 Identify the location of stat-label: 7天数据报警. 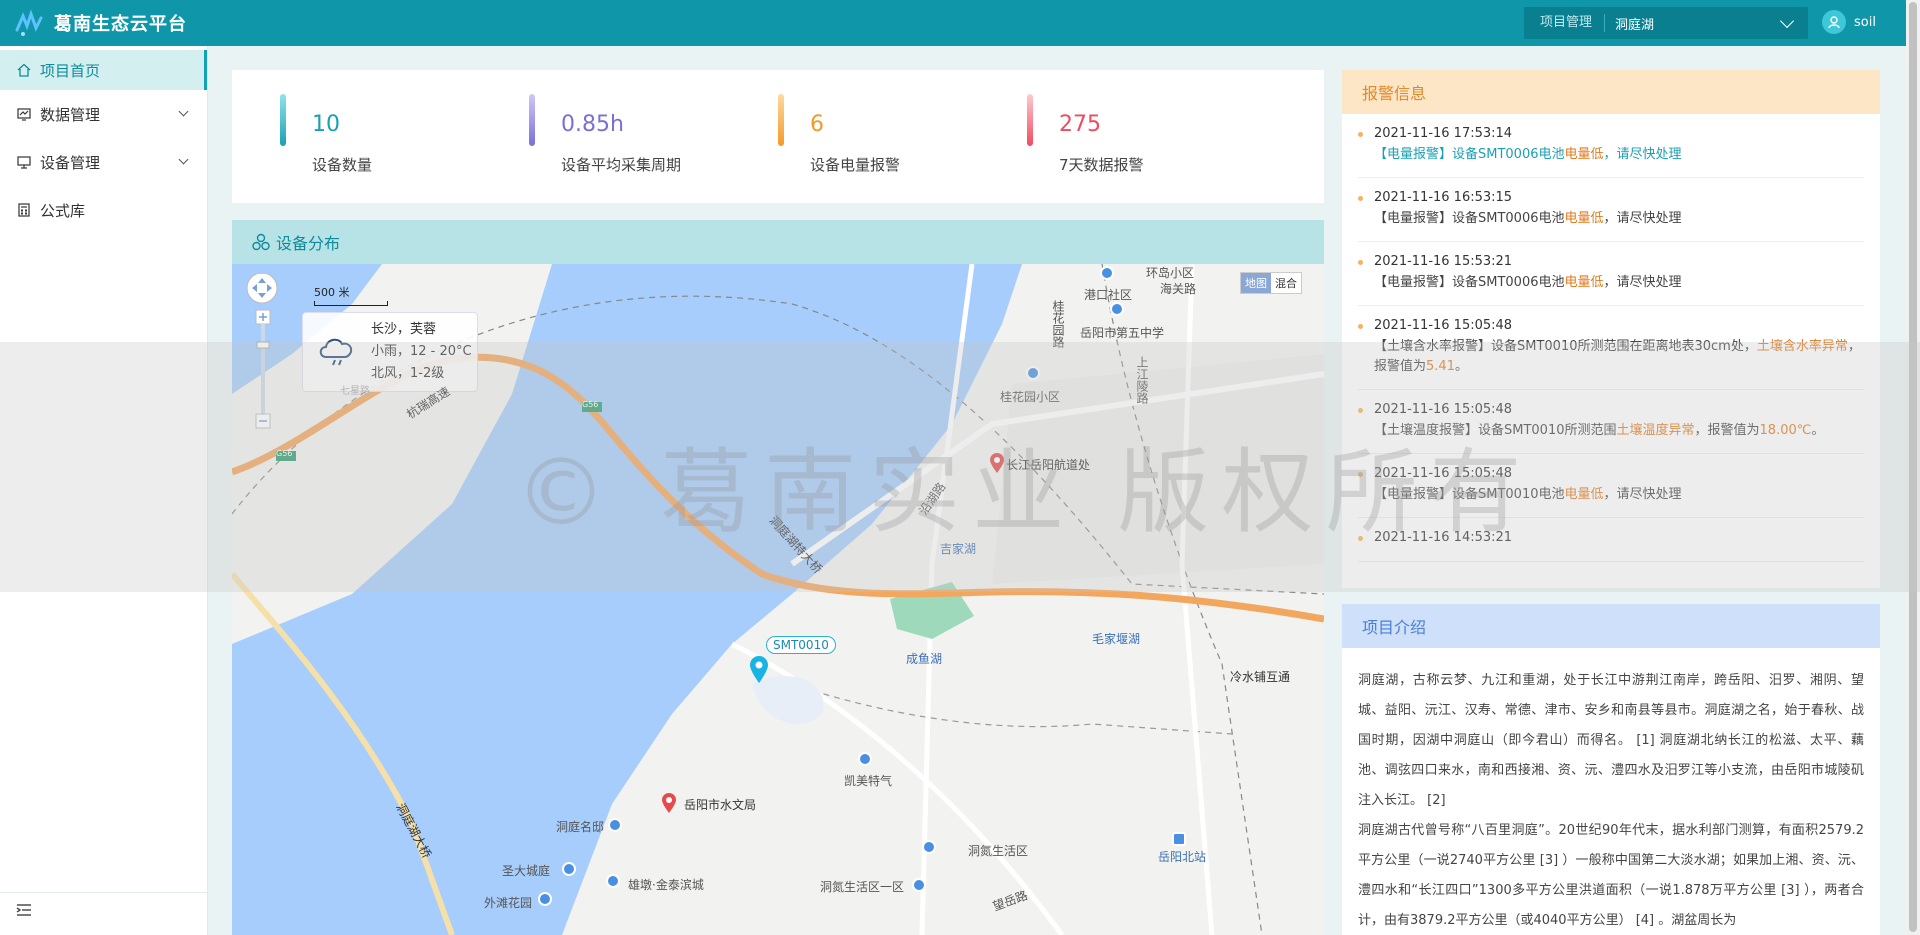
(1101, 165).